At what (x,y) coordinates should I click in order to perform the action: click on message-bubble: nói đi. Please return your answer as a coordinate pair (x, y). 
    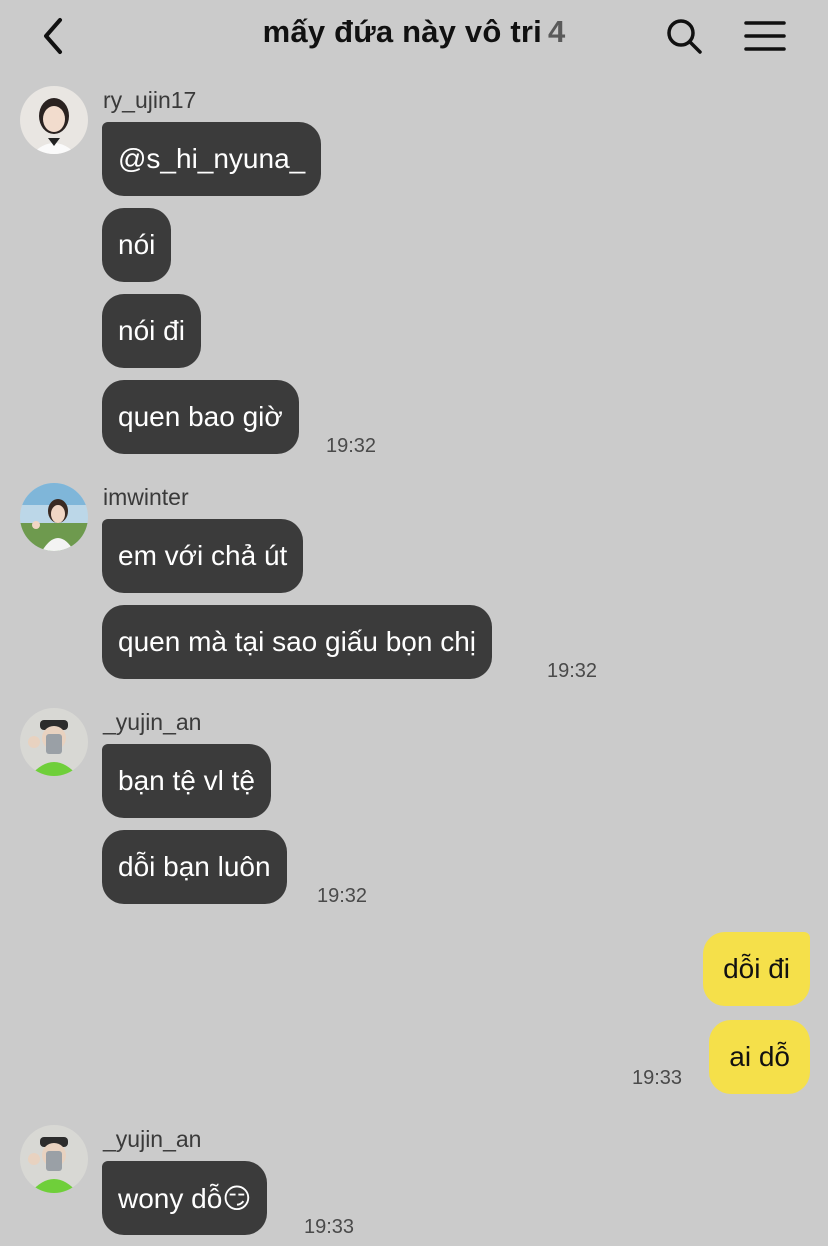
    Looking at the image, I should click on (151, 331).